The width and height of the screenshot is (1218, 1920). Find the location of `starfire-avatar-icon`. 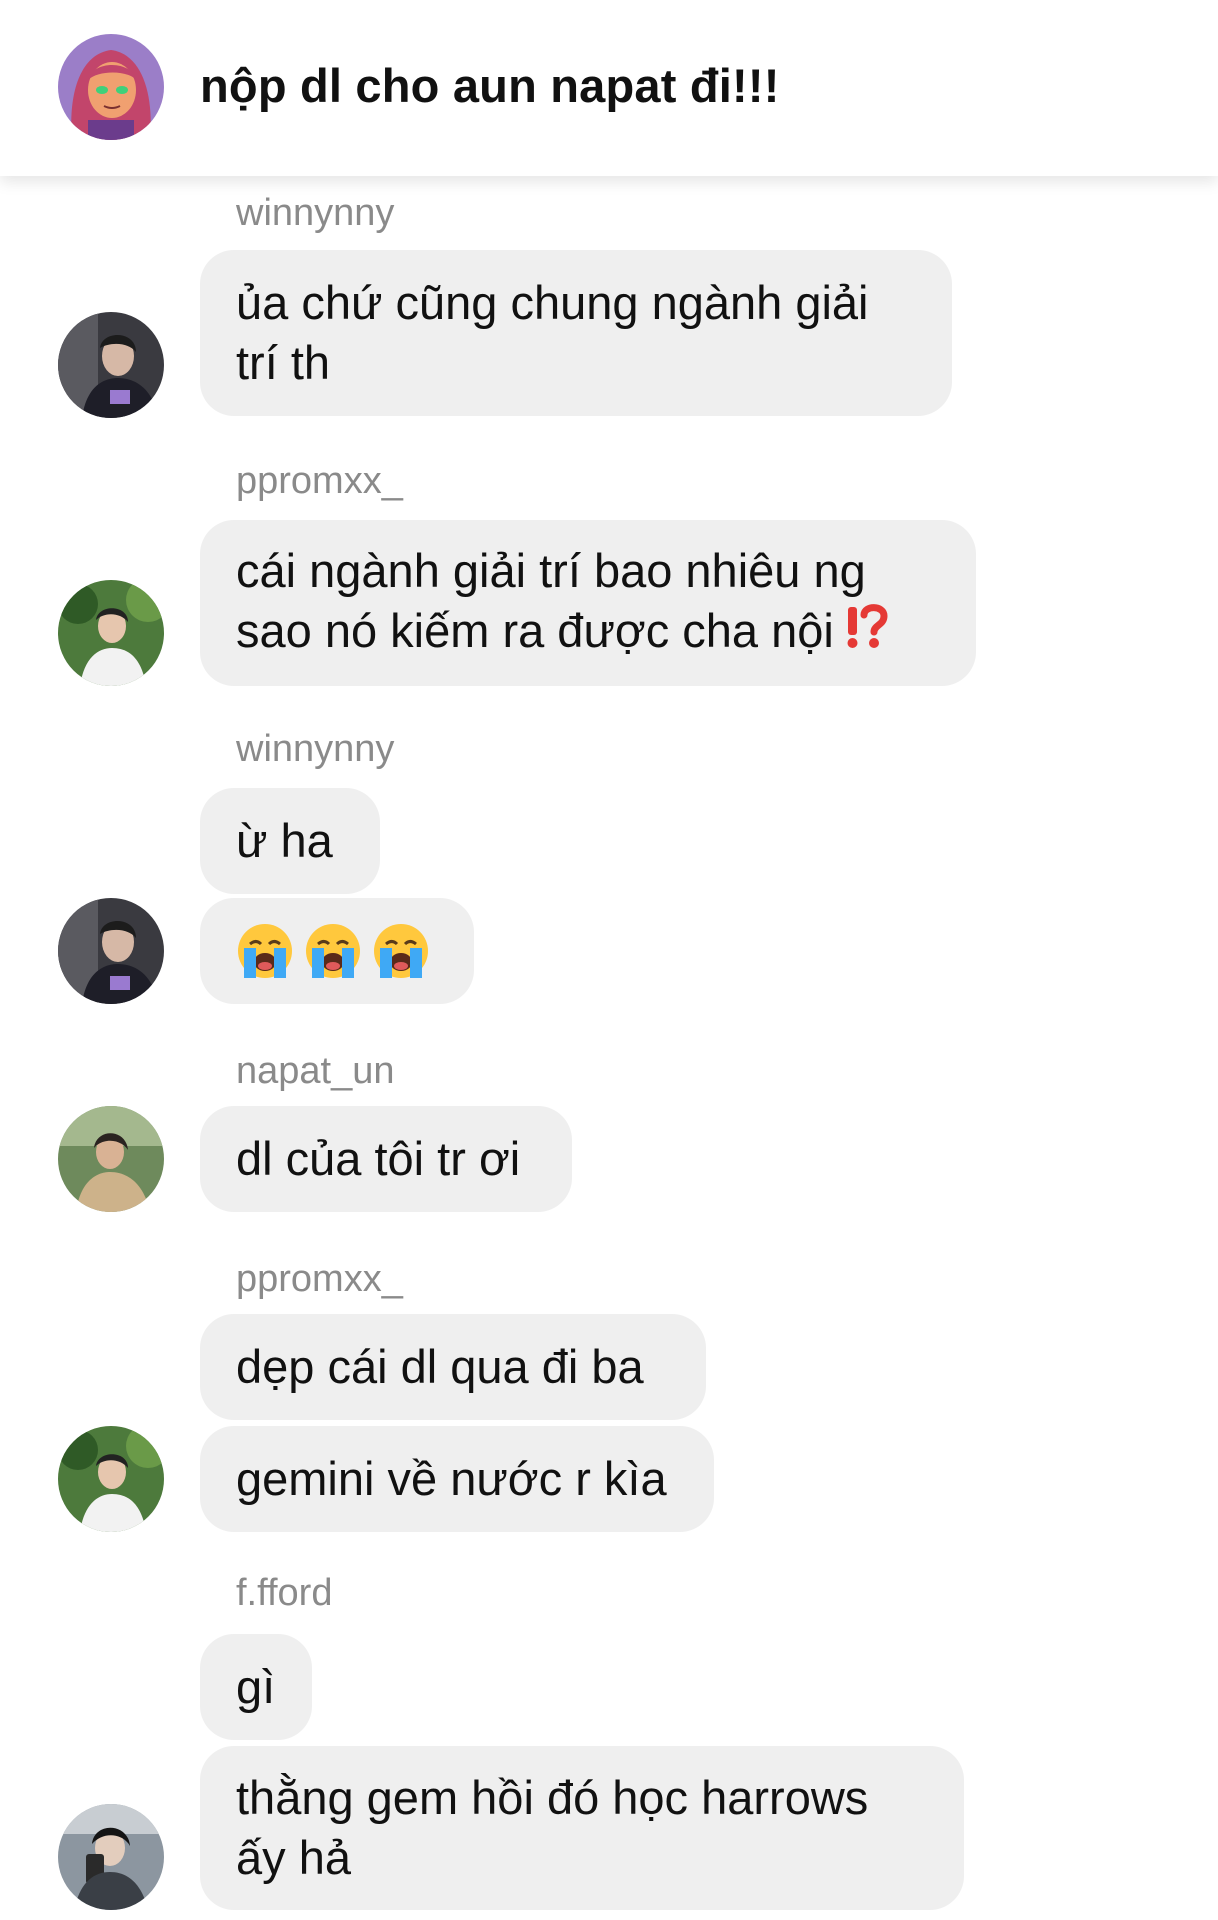

starfire-avatar-icon is located at coordinates (111, 87).